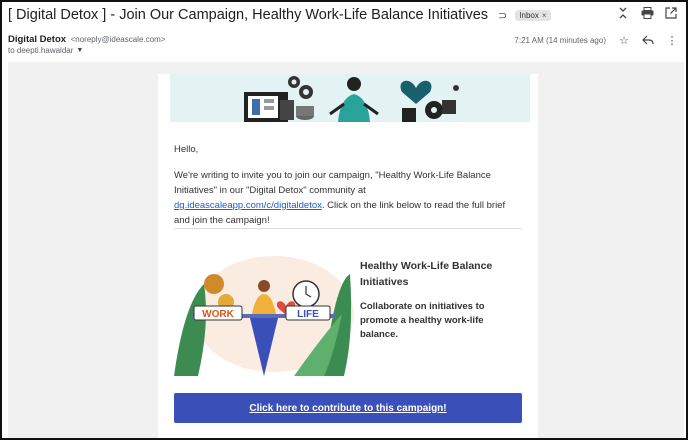 The height and width of the screenshot is (440, 688). I want to click on open-new-window-icon, so click(671, 13).